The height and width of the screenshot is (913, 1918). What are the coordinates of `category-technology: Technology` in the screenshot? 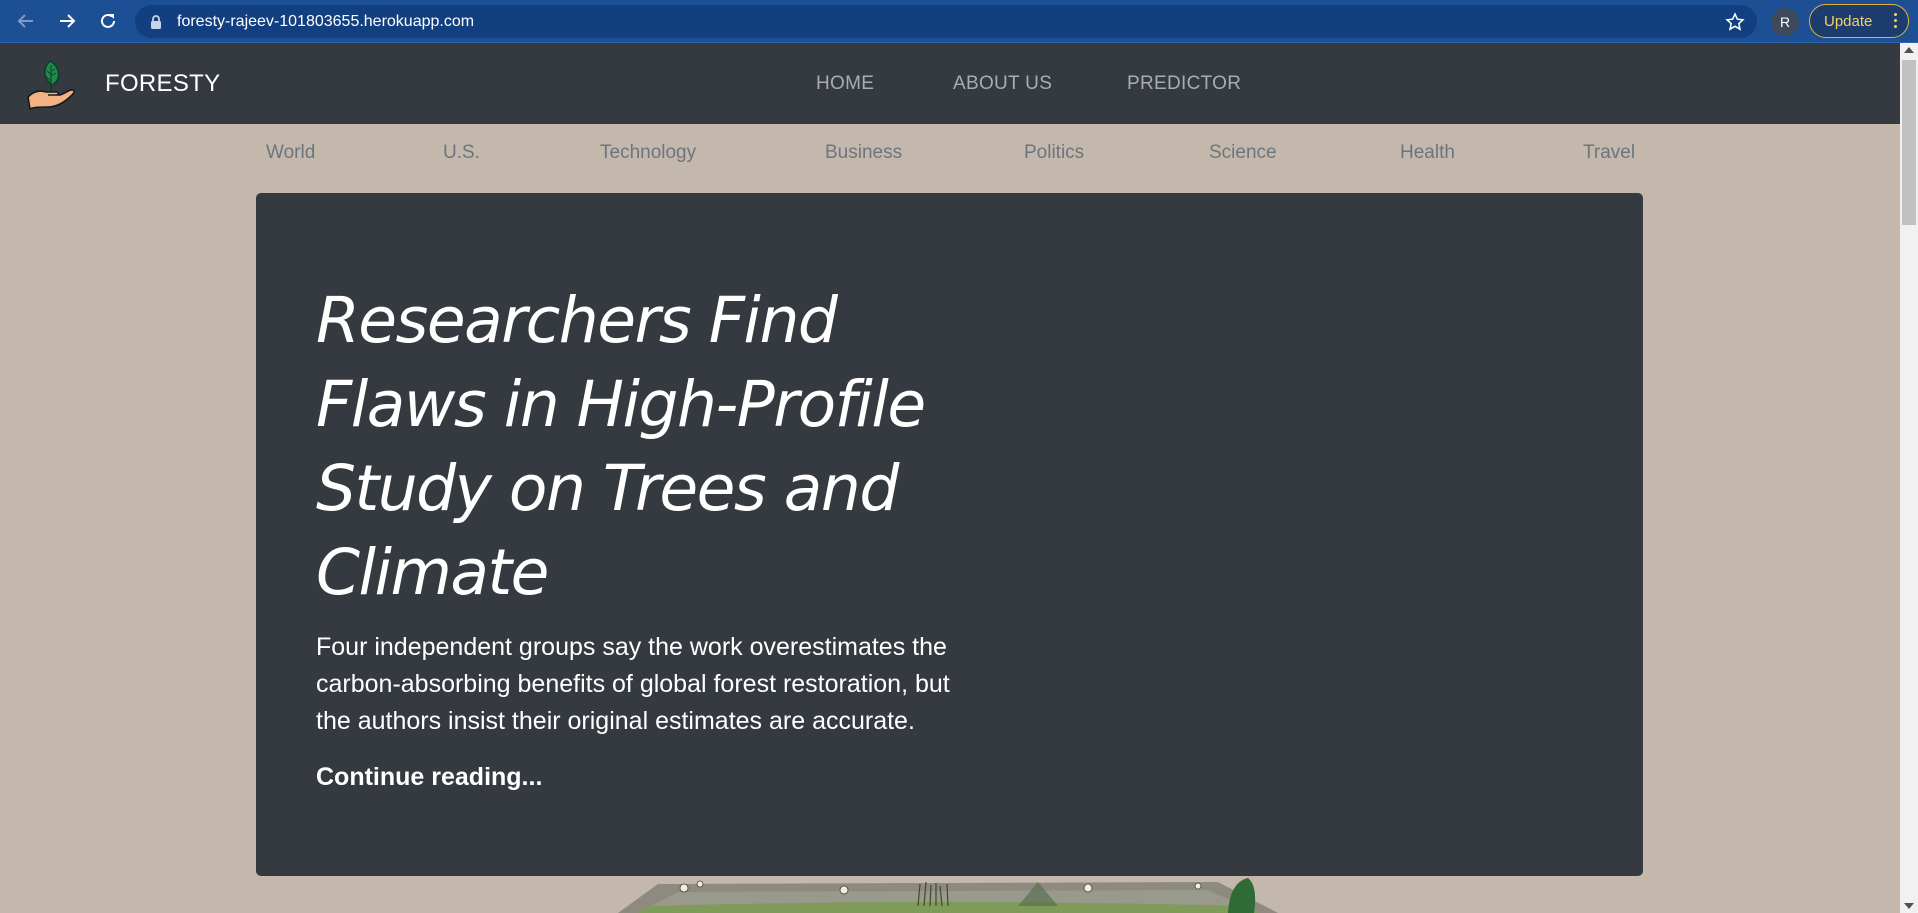 It's located at (648, 153).